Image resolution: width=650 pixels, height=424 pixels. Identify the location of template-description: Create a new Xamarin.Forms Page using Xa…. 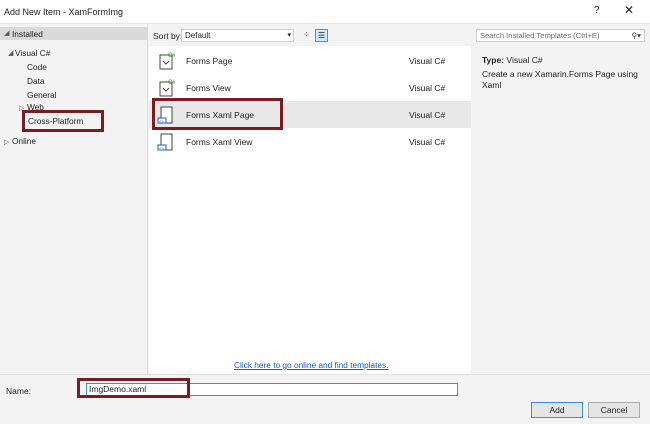
(560, 79).